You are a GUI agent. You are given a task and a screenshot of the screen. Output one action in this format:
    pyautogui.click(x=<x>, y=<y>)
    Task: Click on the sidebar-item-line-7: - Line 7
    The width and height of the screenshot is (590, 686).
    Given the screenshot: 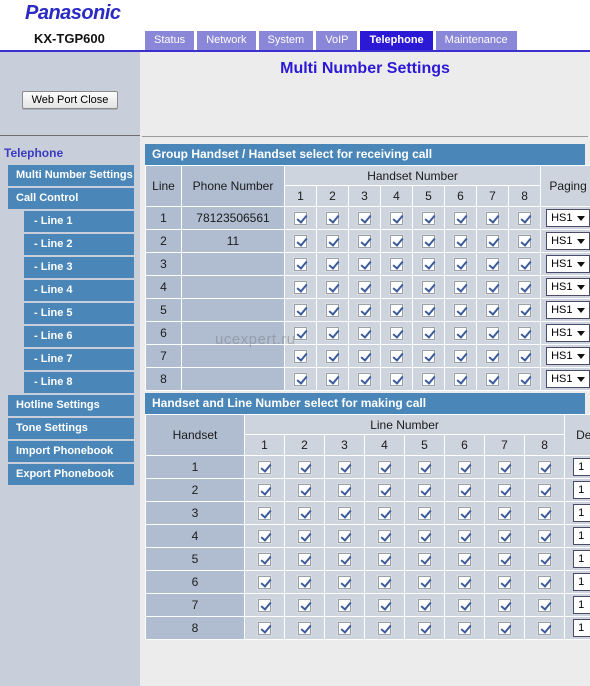 What is the action you would take?
    pyautogui.click(x=79, y=359)
    